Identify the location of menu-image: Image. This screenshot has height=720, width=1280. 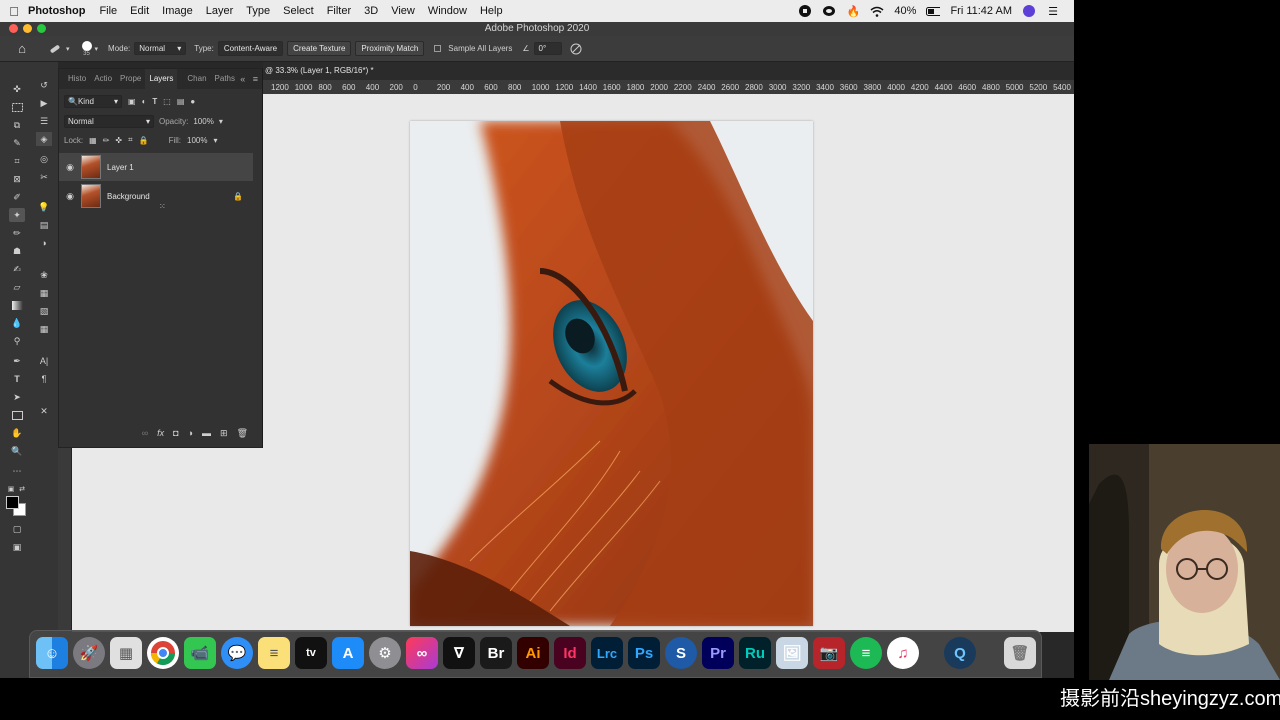
(177, 11).